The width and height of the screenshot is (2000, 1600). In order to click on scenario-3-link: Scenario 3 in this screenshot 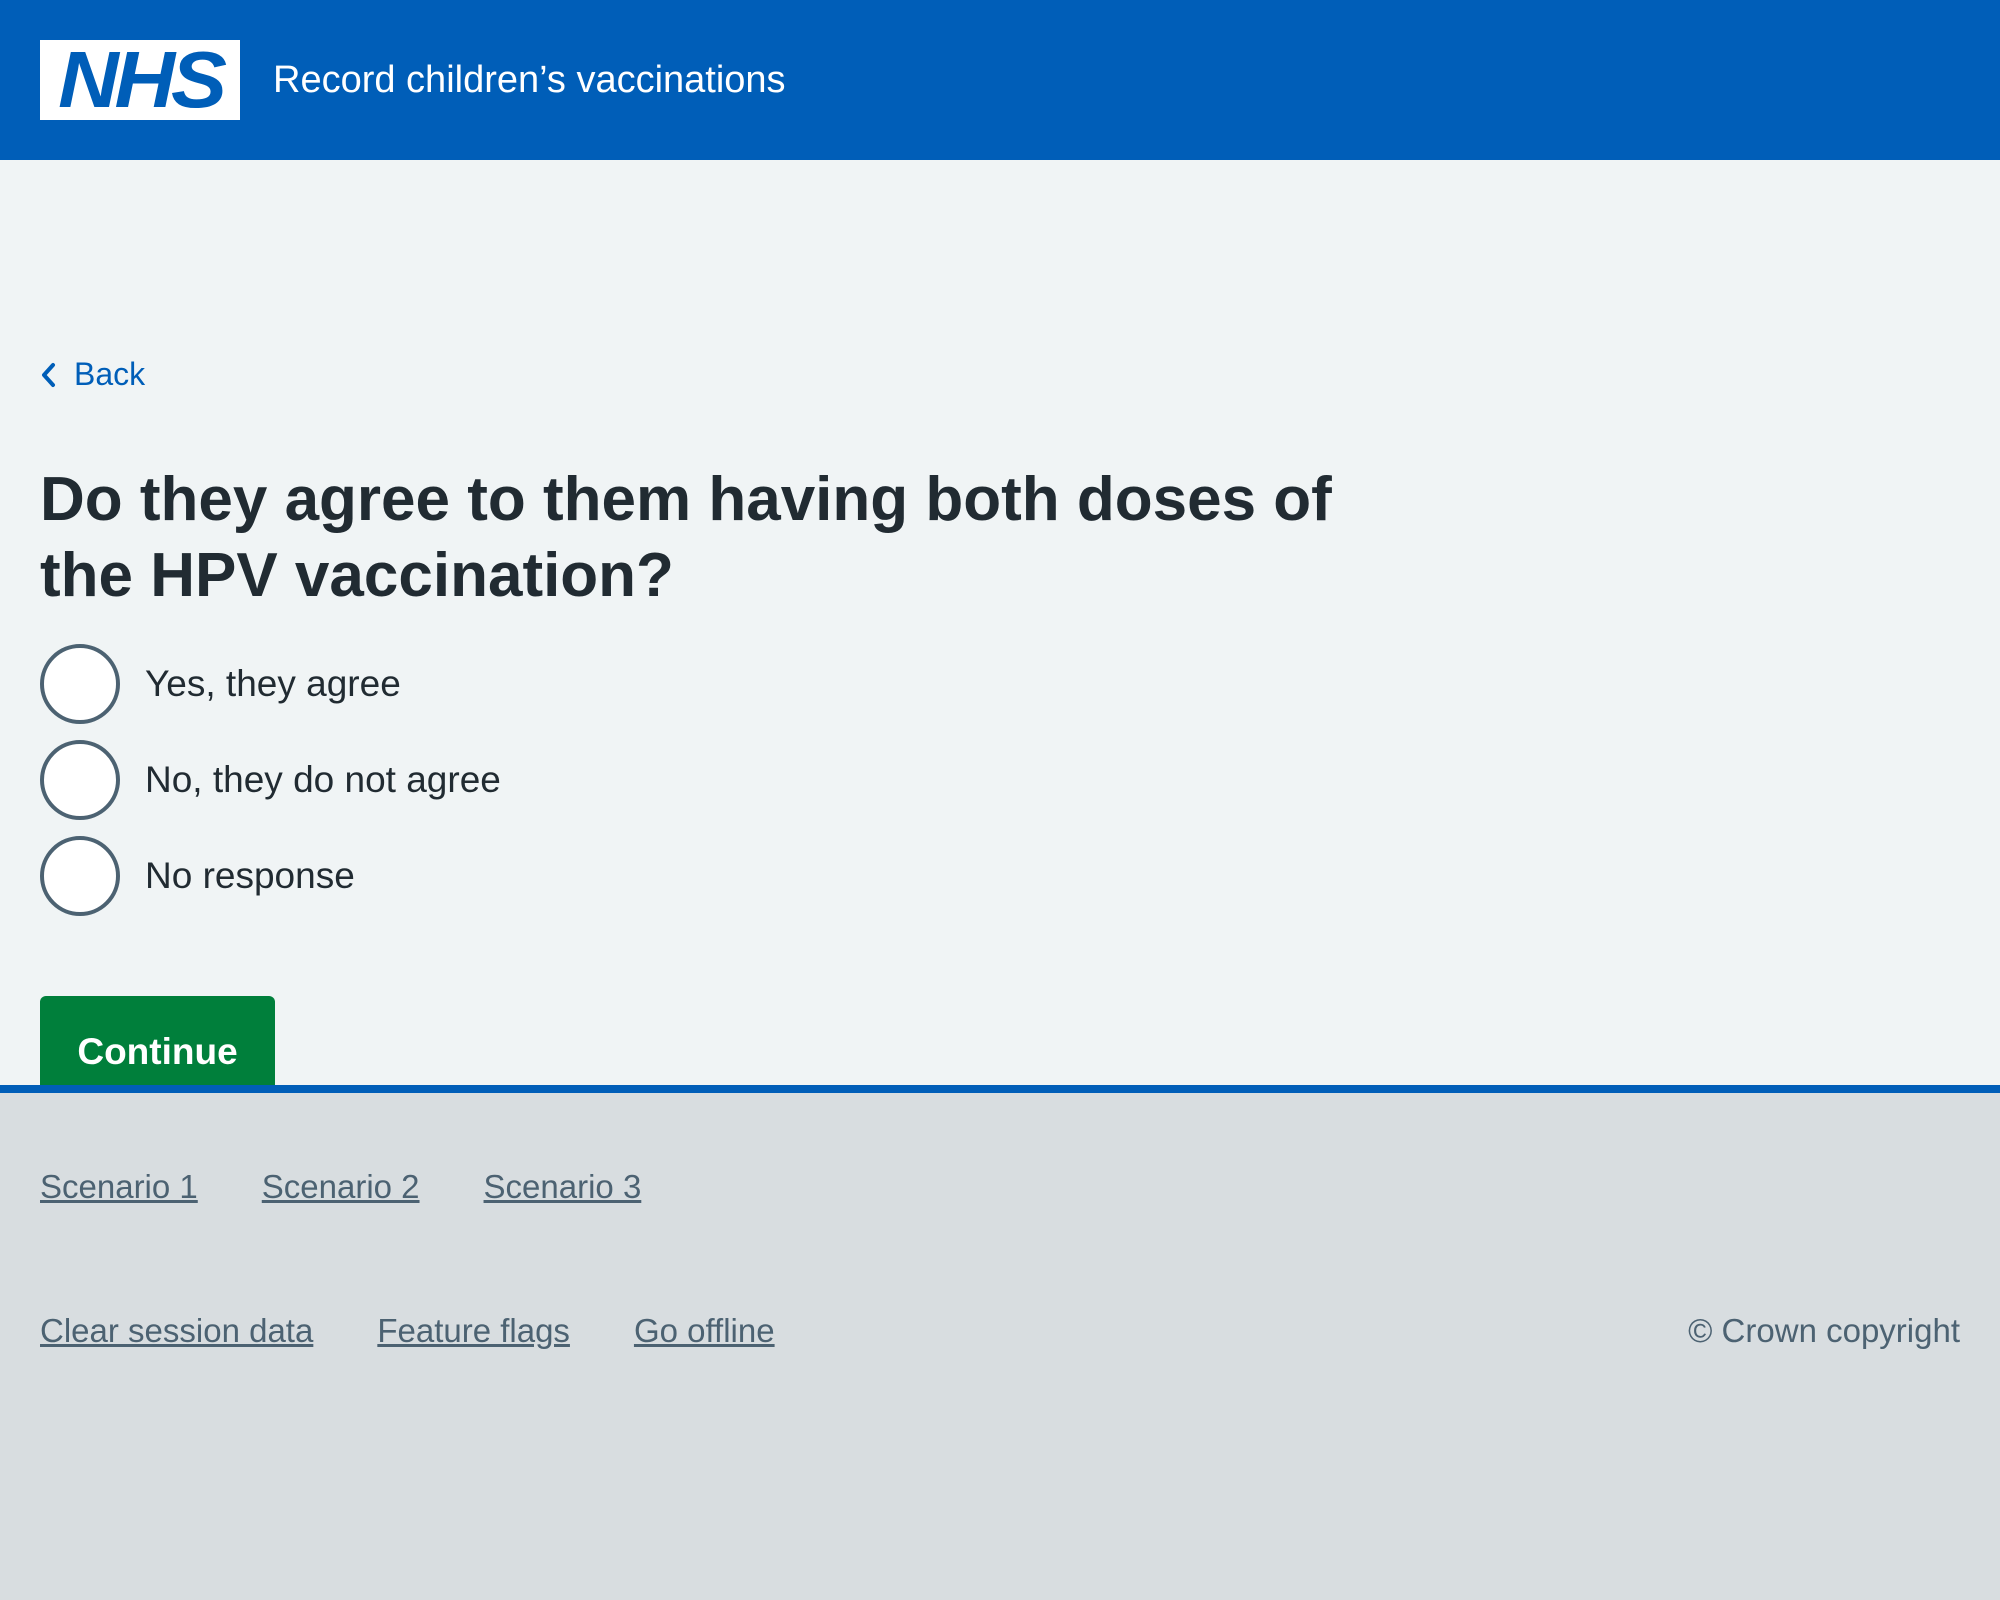, I will do `click(563, 1187)`.